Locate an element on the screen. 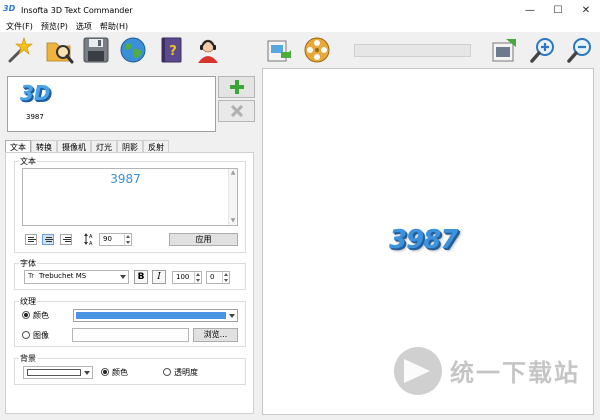 The width and height of the screenshot is (600, 420). zoom-out-button is located at coordinates (580, 50).